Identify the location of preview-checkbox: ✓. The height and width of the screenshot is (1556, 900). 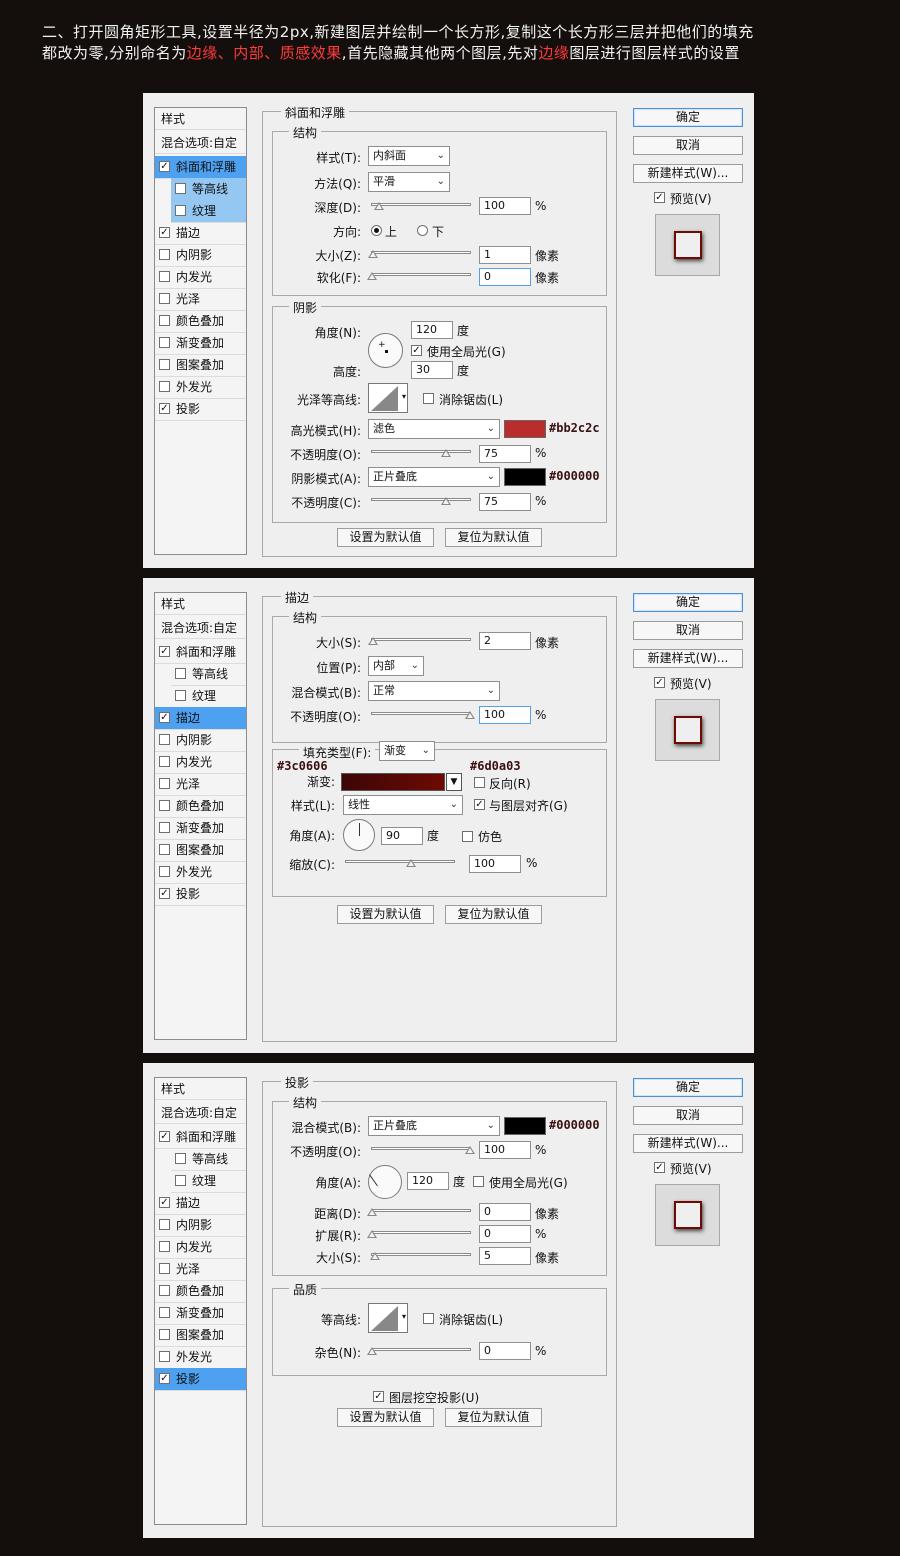
(659, 682).